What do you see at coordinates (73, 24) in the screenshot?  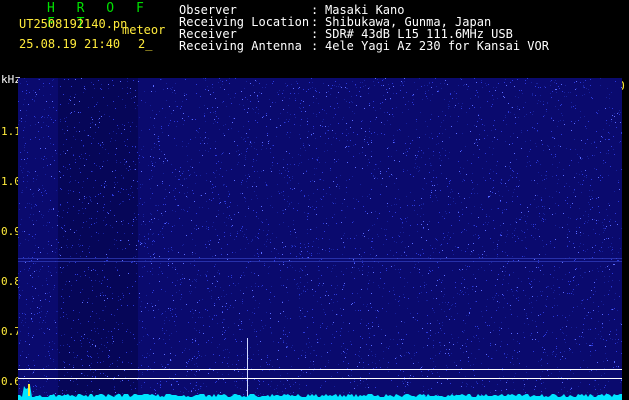 I see `file-name: UT2508192140.pn` at bounding box center [73, 24].